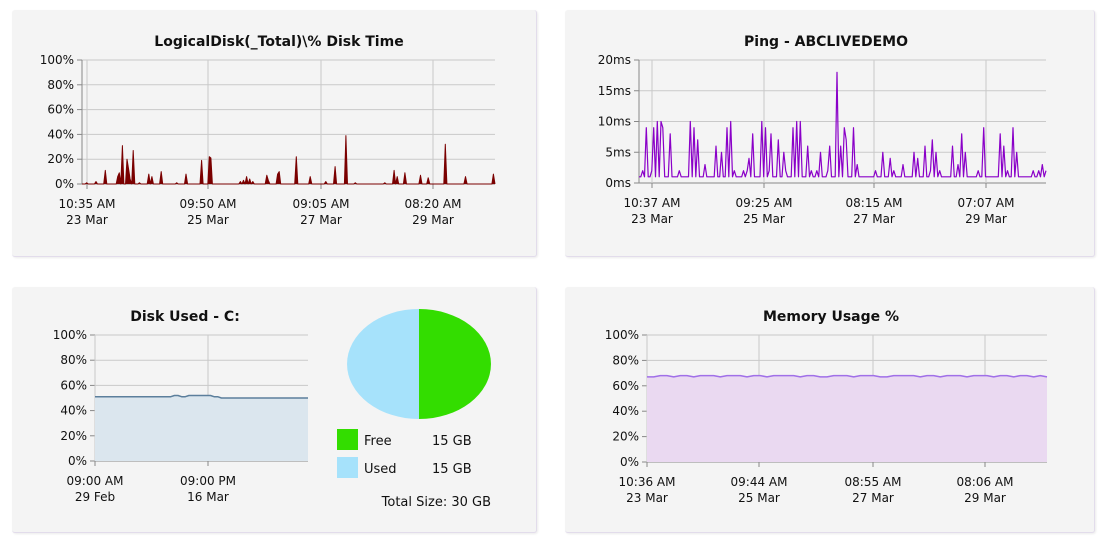 Image resolution: width=1111 pixels, height=545 pixels. What do you see at coordinates (614, 60) in the screenshot?
I see `y-tick-label: 20ms` at bounding box center [614, 60].